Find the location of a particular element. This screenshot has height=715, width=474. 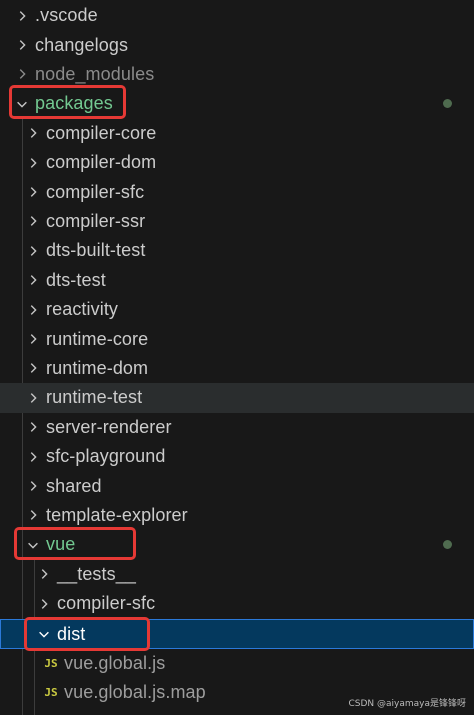

tree-item-label: dts-built-test is located at coordinates (96, 250).